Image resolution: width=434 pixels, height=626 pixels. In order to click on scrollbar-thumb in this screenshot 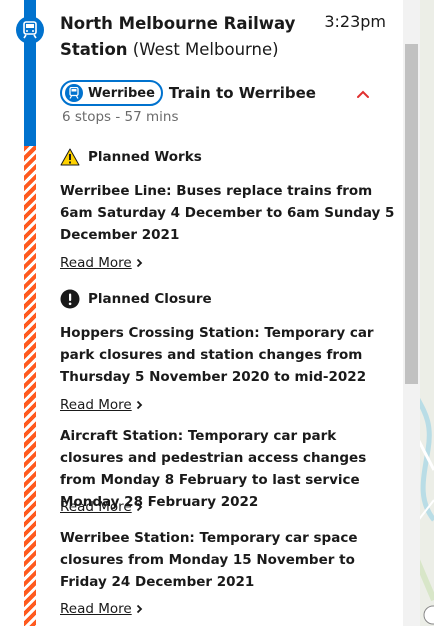, I will do `click(411, 214)`.